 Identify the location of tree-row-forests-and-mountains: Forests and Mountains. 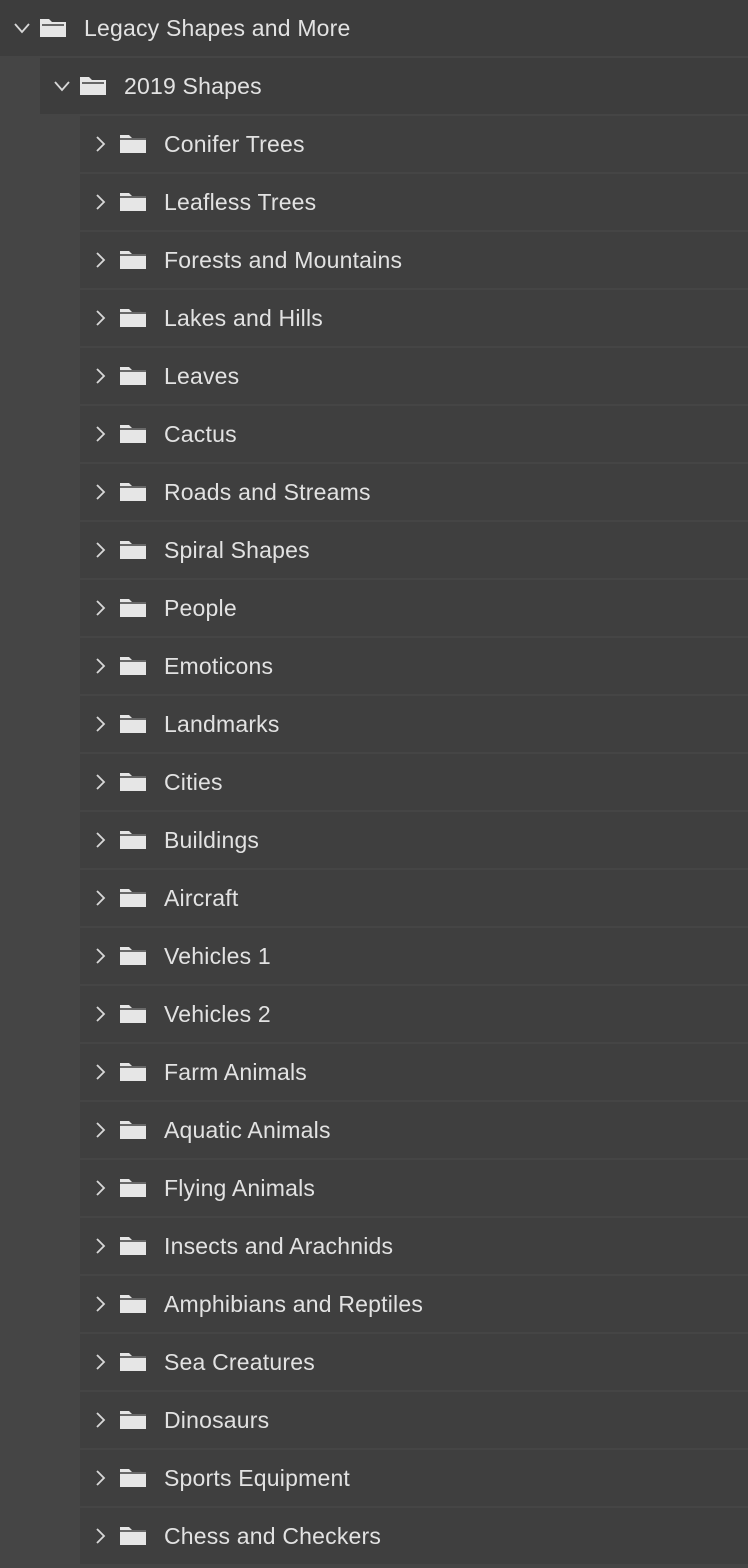
(414, 260).